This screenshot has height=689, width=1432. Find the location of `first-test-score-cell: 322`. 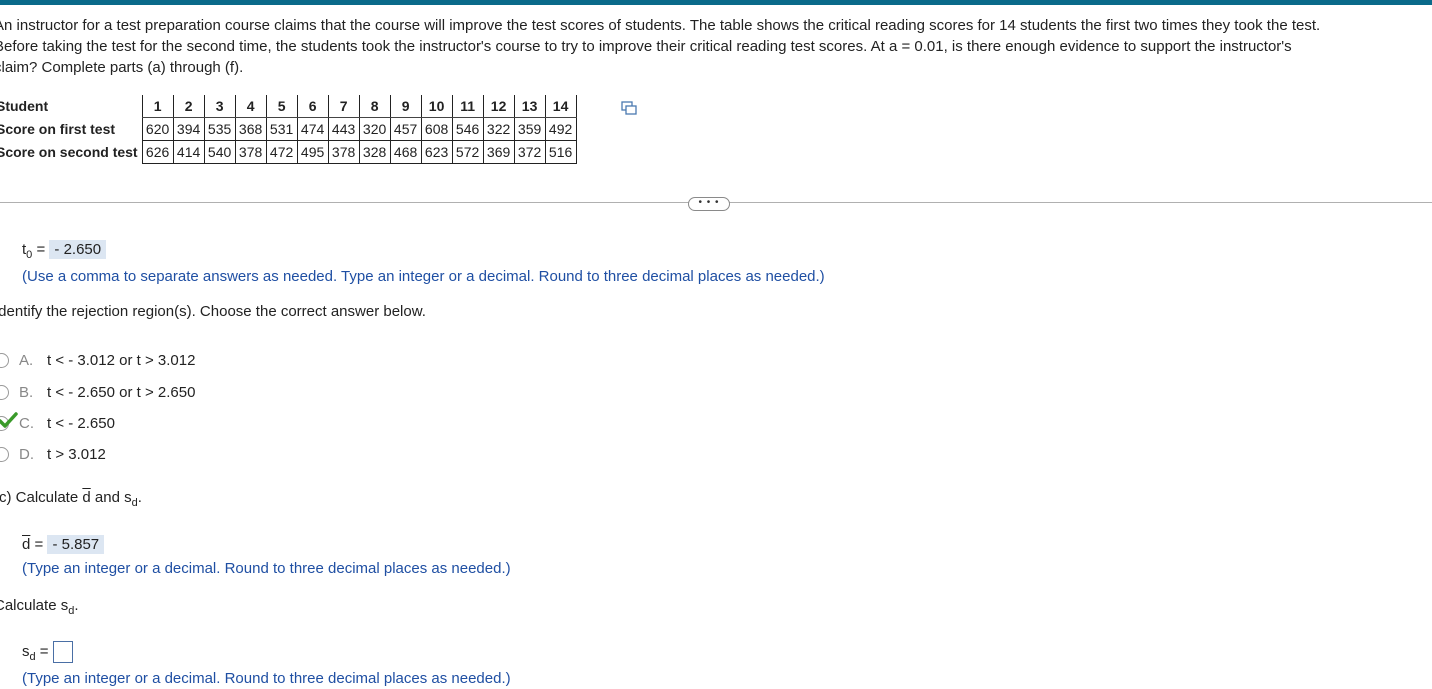

first-test-score-cell: 322 is located at coordinates (498, 129).